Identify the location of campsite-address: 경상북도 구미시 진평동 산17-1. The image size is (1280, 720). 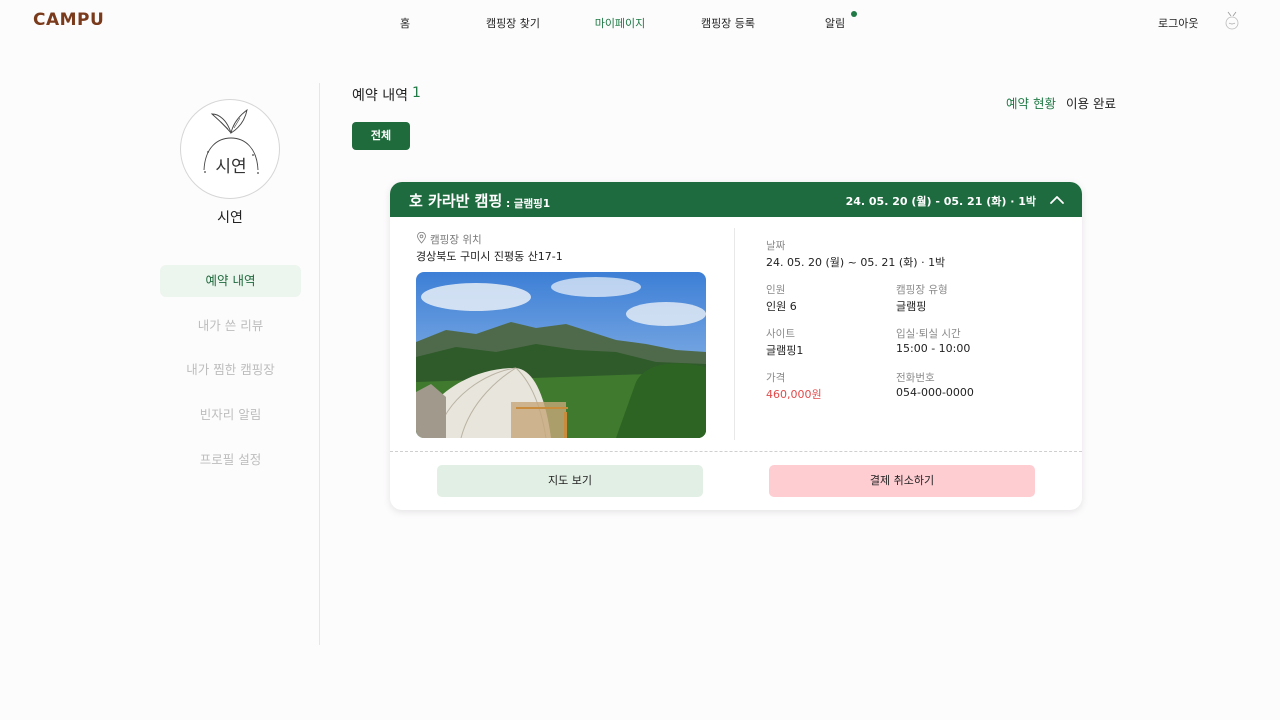
(489, 256).